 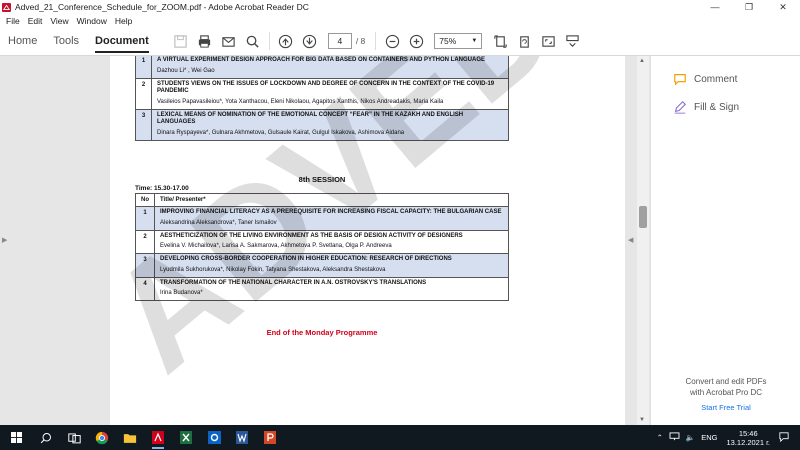 I want to click on folder-icon, so click(x=130, y=438).